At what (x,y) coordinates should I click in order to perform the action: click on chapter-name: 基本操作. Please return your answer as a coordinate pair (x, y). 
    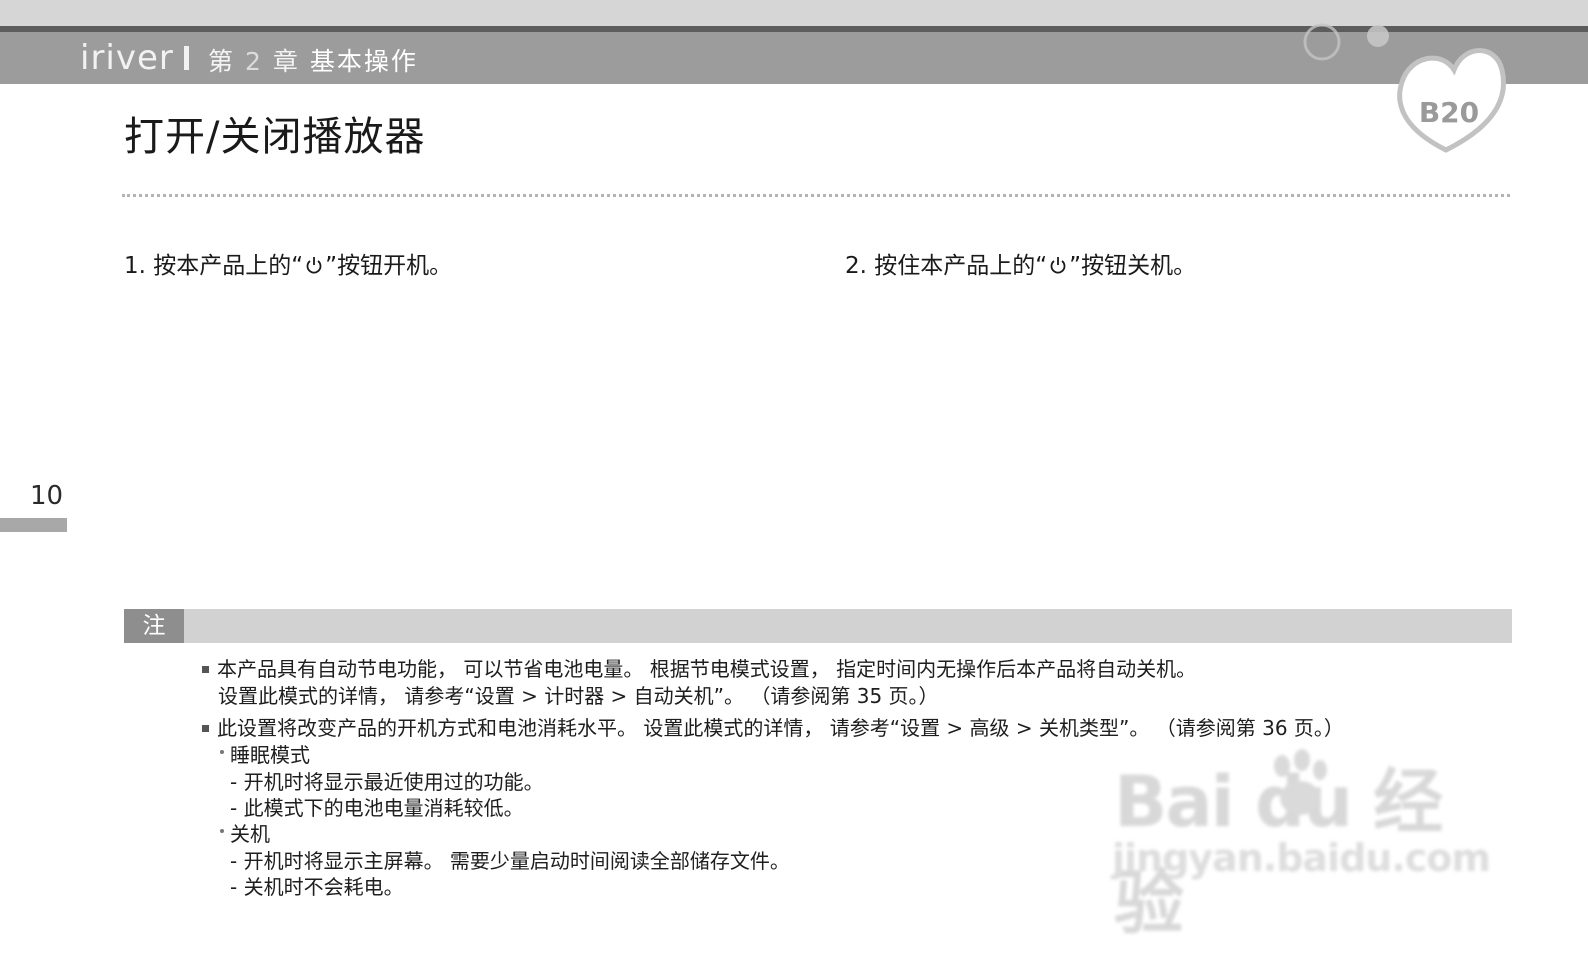
    Looking at the image, I should click on (363, 61).